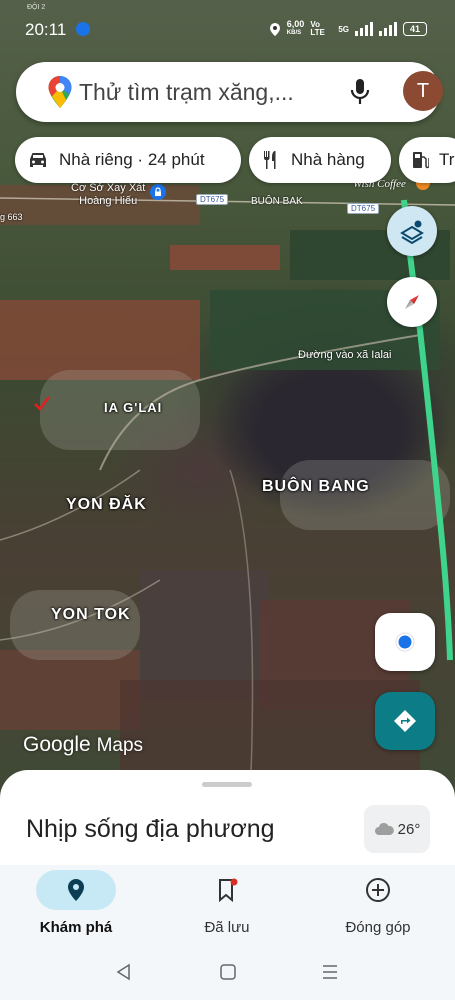 The height and width of the screenshot is (1000, 455). I want to click on location-icon, so click(274, 29).